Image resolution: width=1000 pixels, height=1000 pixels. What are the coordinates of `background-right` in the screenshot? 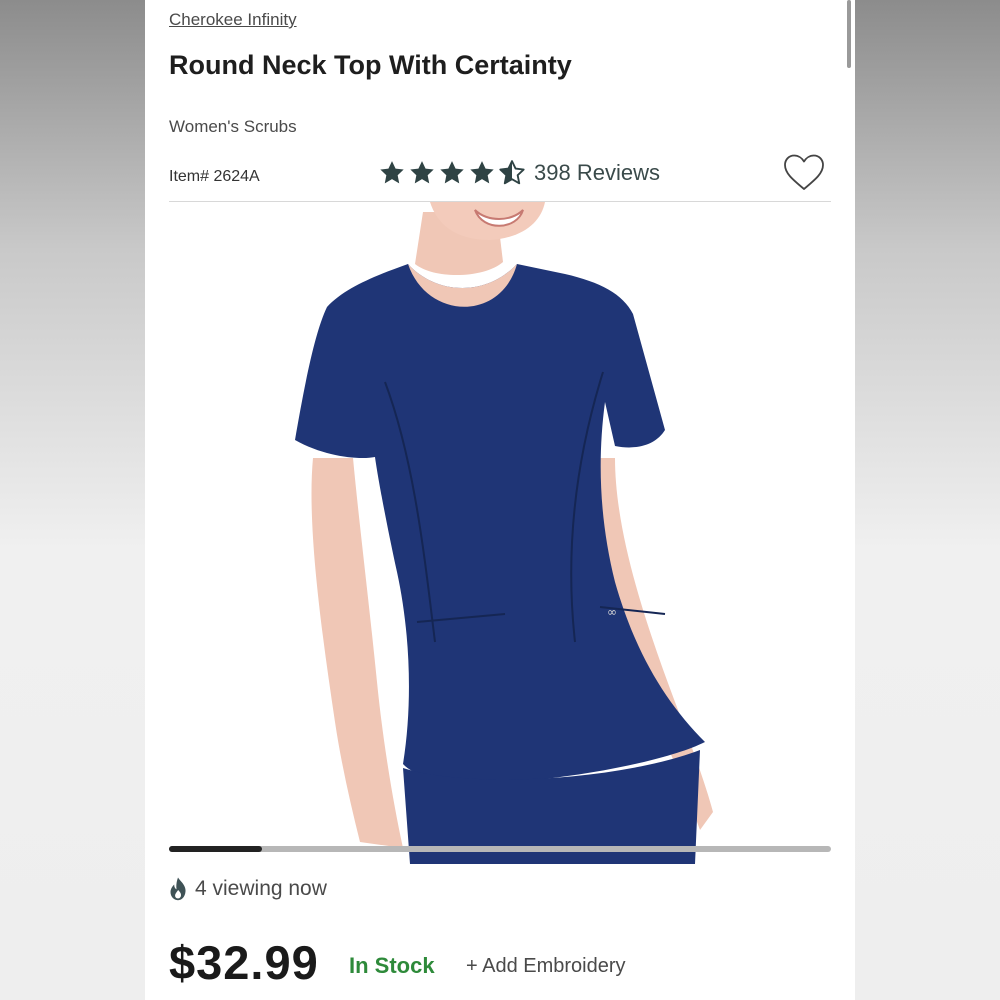 It's located at (927, 500).